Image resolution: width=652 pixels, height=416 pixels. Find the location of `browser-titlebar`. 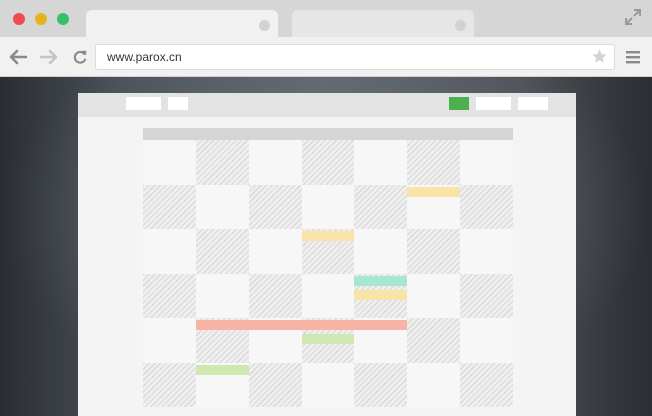

browser-titlebar is located at coordinates (326, 18).